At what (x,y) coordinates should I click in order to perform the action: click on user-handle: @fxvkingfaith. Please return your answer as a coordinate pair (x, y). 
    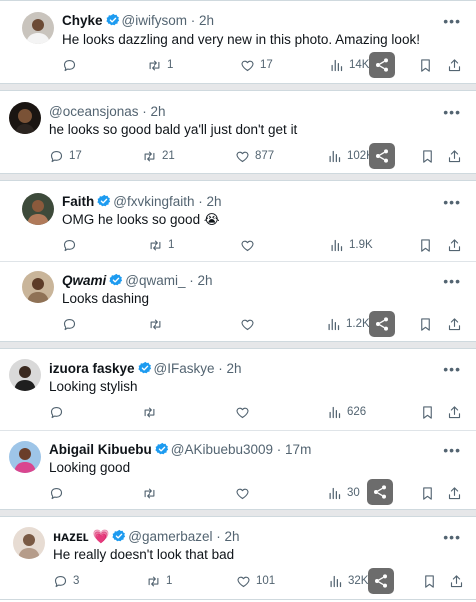
    Looking at the image, I should click on (153, 201).